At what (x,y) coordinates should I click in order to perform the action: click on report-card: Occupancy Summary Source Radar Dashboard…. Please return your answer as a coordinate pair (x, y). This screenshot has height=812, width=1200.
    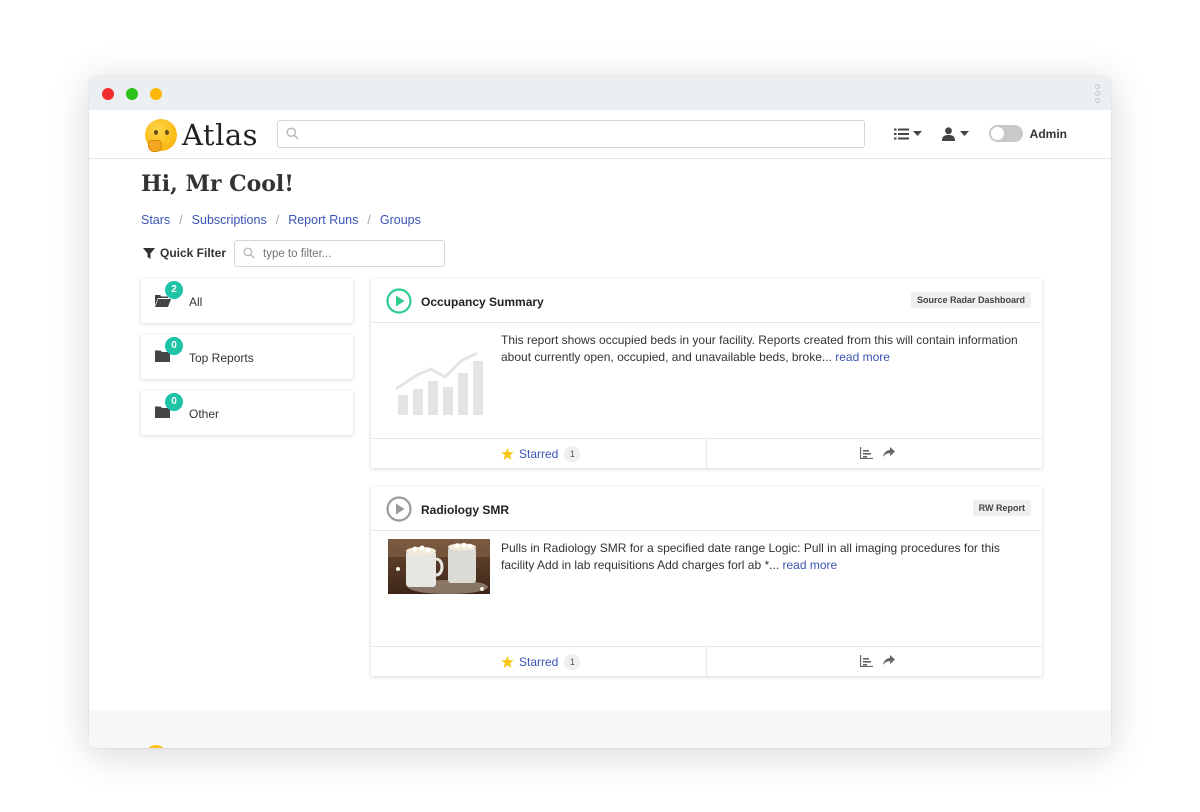
    Looking at the image, I should click on (706, 373).